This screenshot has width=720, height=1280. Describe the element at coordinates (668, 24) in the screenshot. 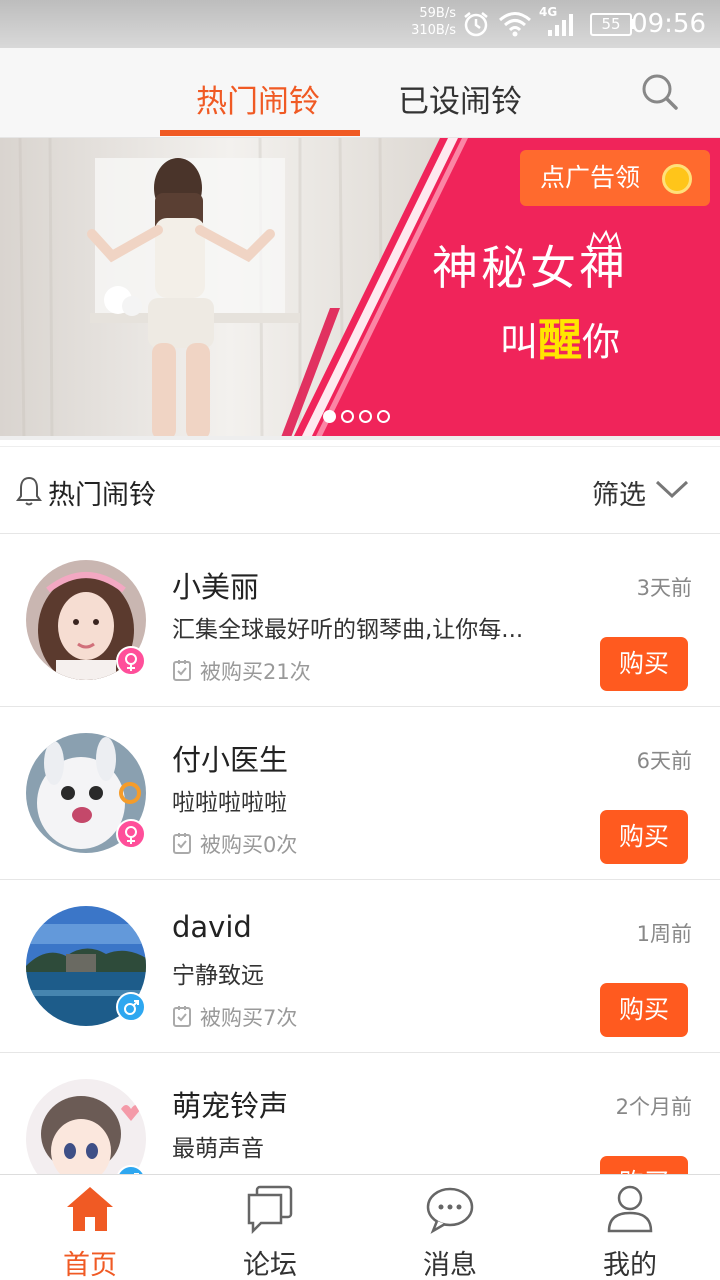

I see `clock: 09:56` at that location.